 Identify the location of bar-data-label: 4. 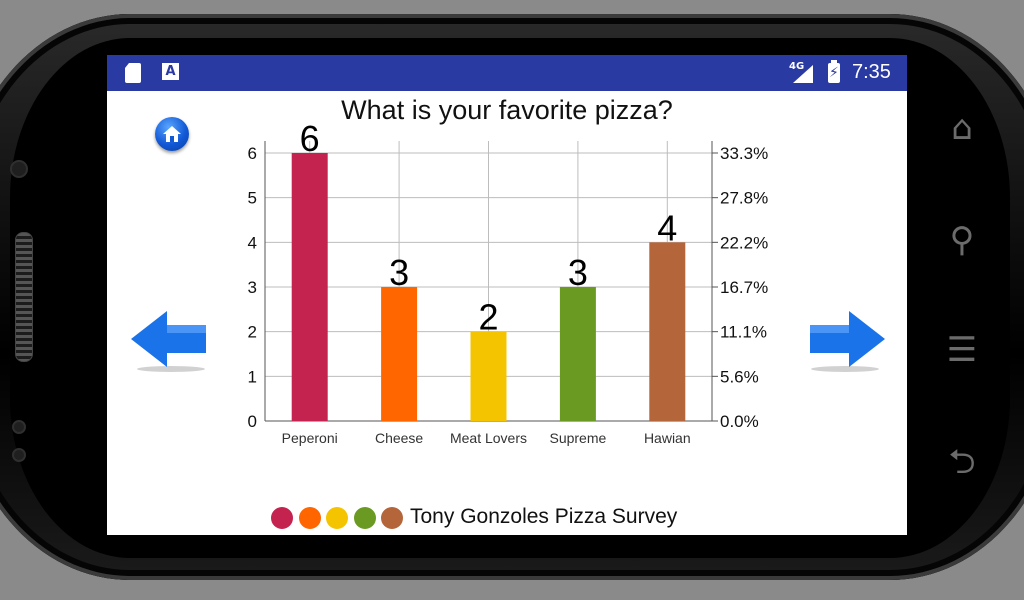
(667, 227).